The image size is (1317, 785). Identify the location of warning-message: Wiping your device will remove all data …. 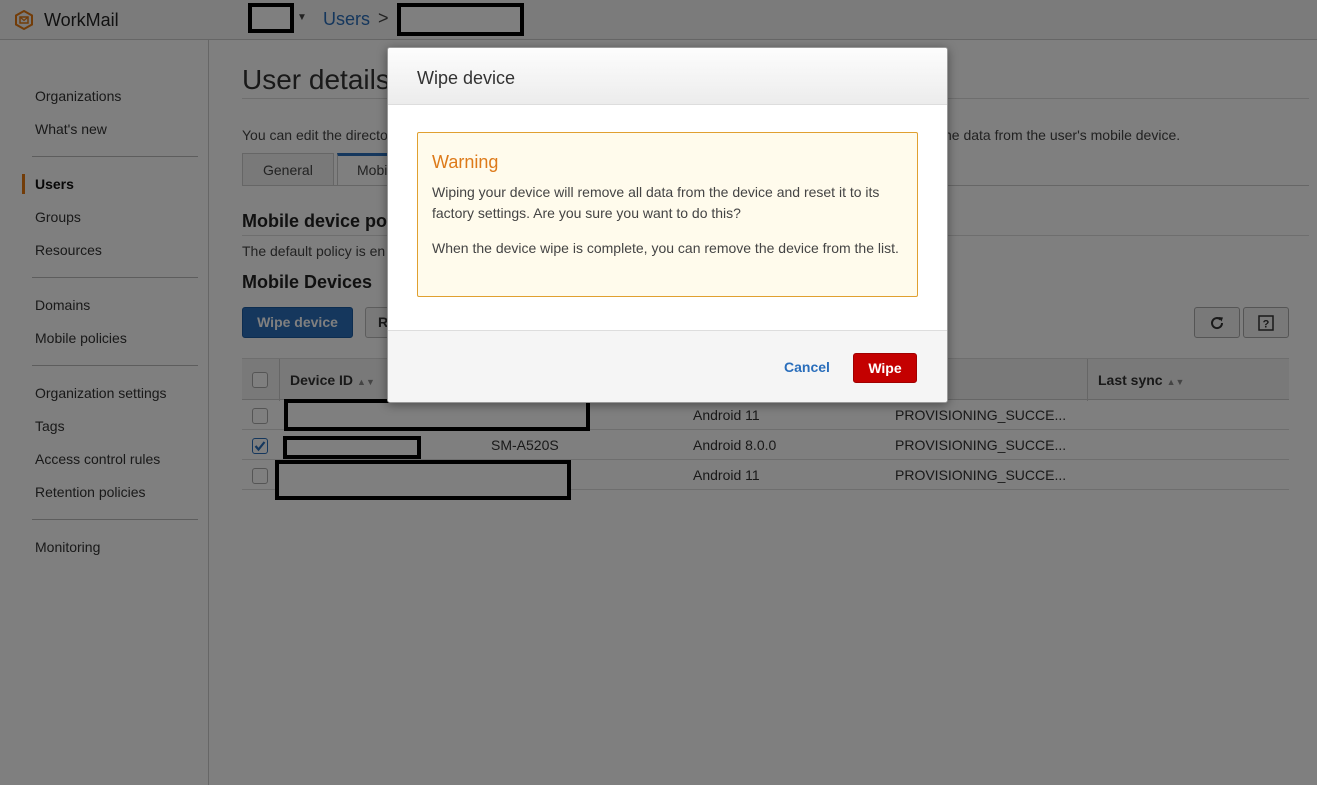
(656, 202).